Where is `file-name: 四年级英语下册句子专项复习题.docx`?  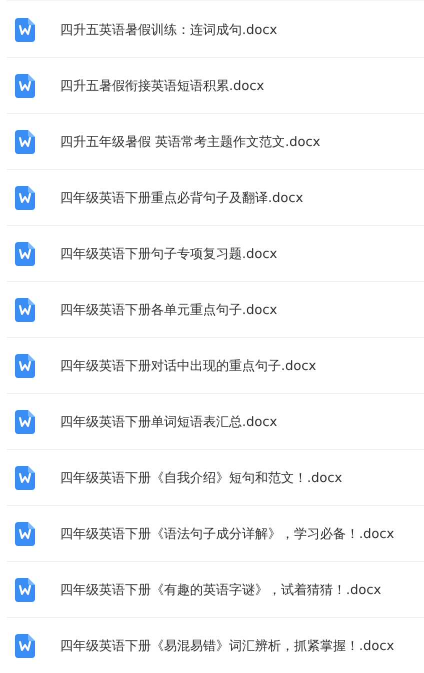
file-name: 四年级英语下册句子专项复习题.docx is located at coordinates (169, 253).